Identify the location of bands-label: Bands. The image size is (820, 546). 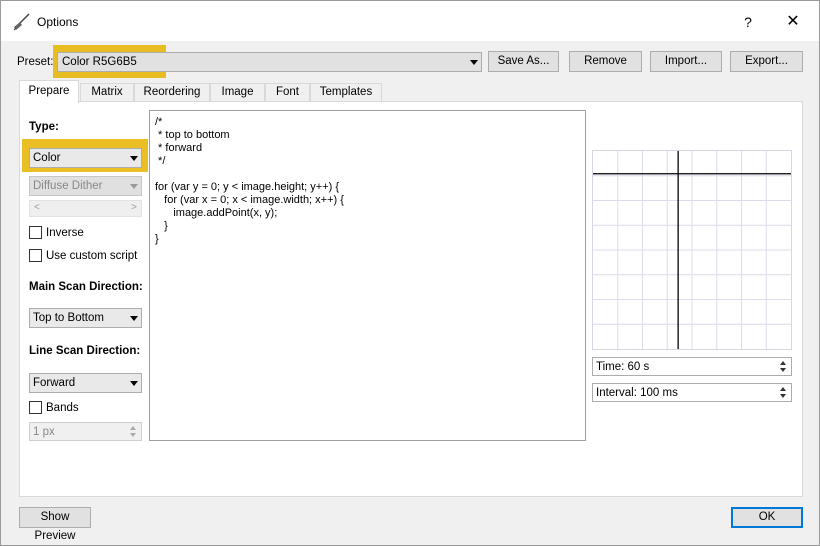
(62, 408).